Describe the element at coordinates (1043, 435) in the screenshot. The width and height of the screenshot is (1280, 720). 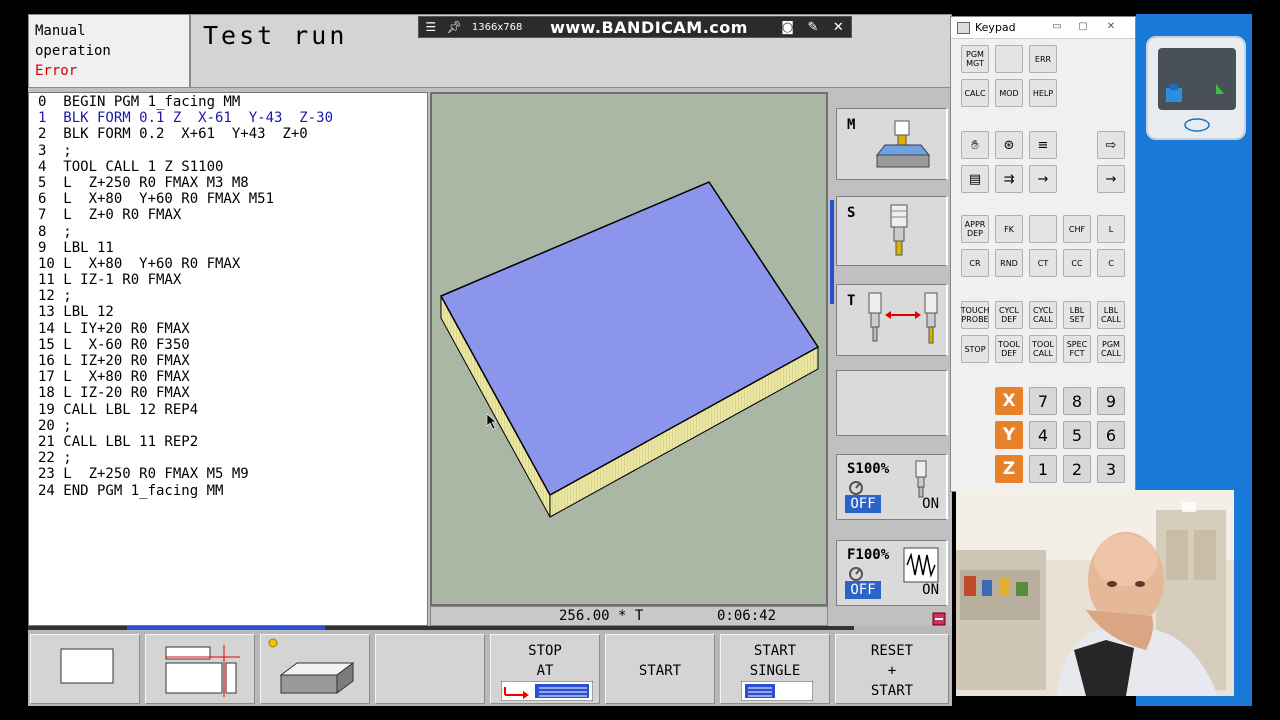
I see `digit-key-4: 4` at that location.